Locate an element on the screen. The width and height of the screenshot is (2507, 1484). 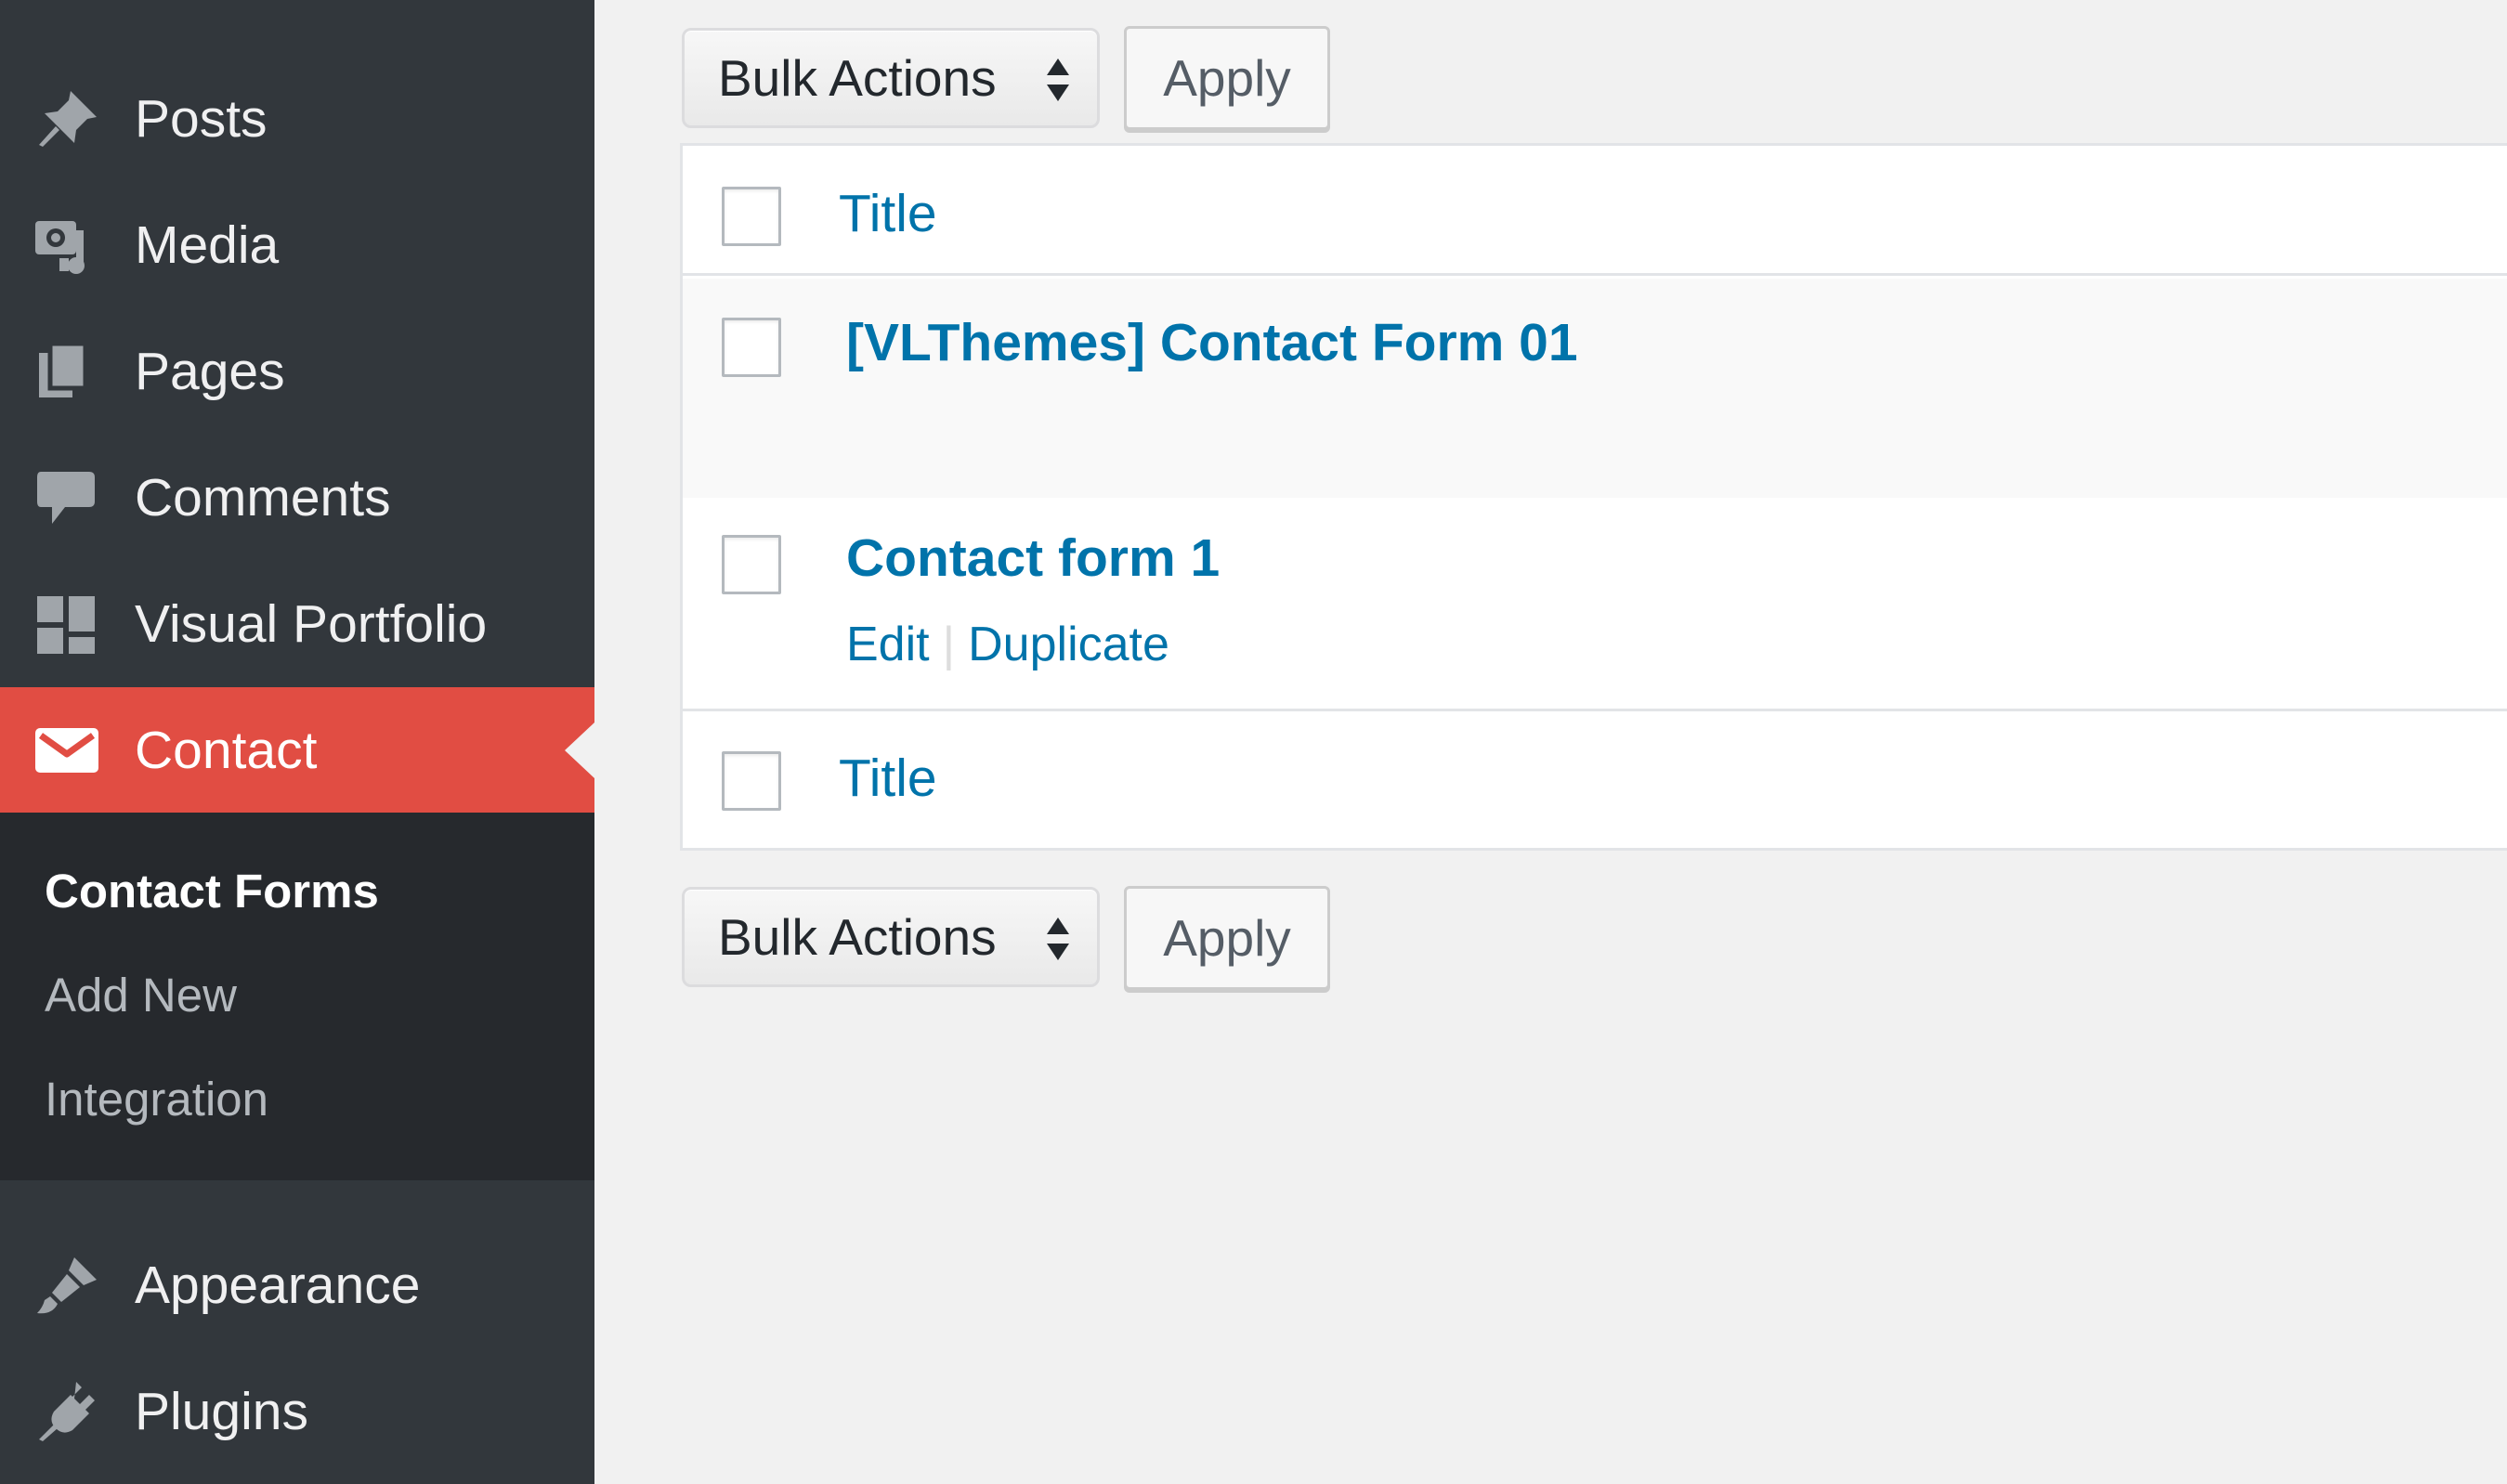
edit-link: Edit is located at coordinates (888, 644).